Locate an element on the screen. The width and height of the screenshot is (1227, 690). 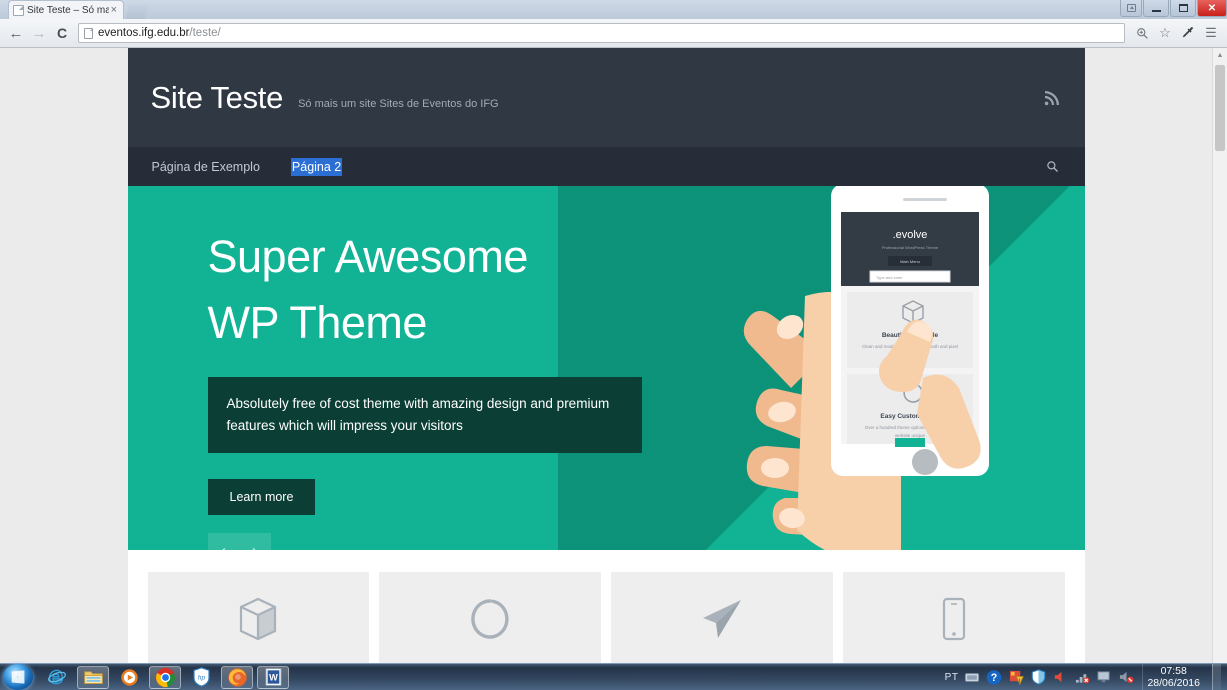
scrollbar-thumb is located at coordinates (1220, 108).